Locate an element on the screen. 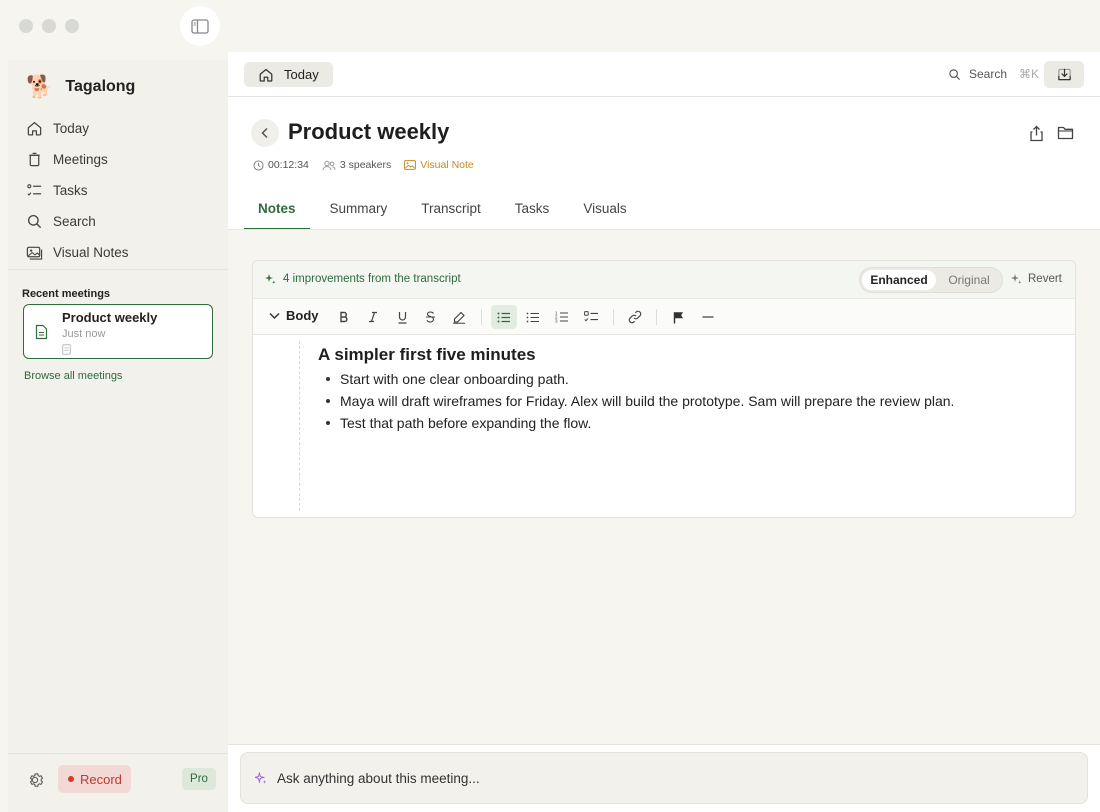 The image size is (1100, 812). home-icon is located at coordinates (266, 75).